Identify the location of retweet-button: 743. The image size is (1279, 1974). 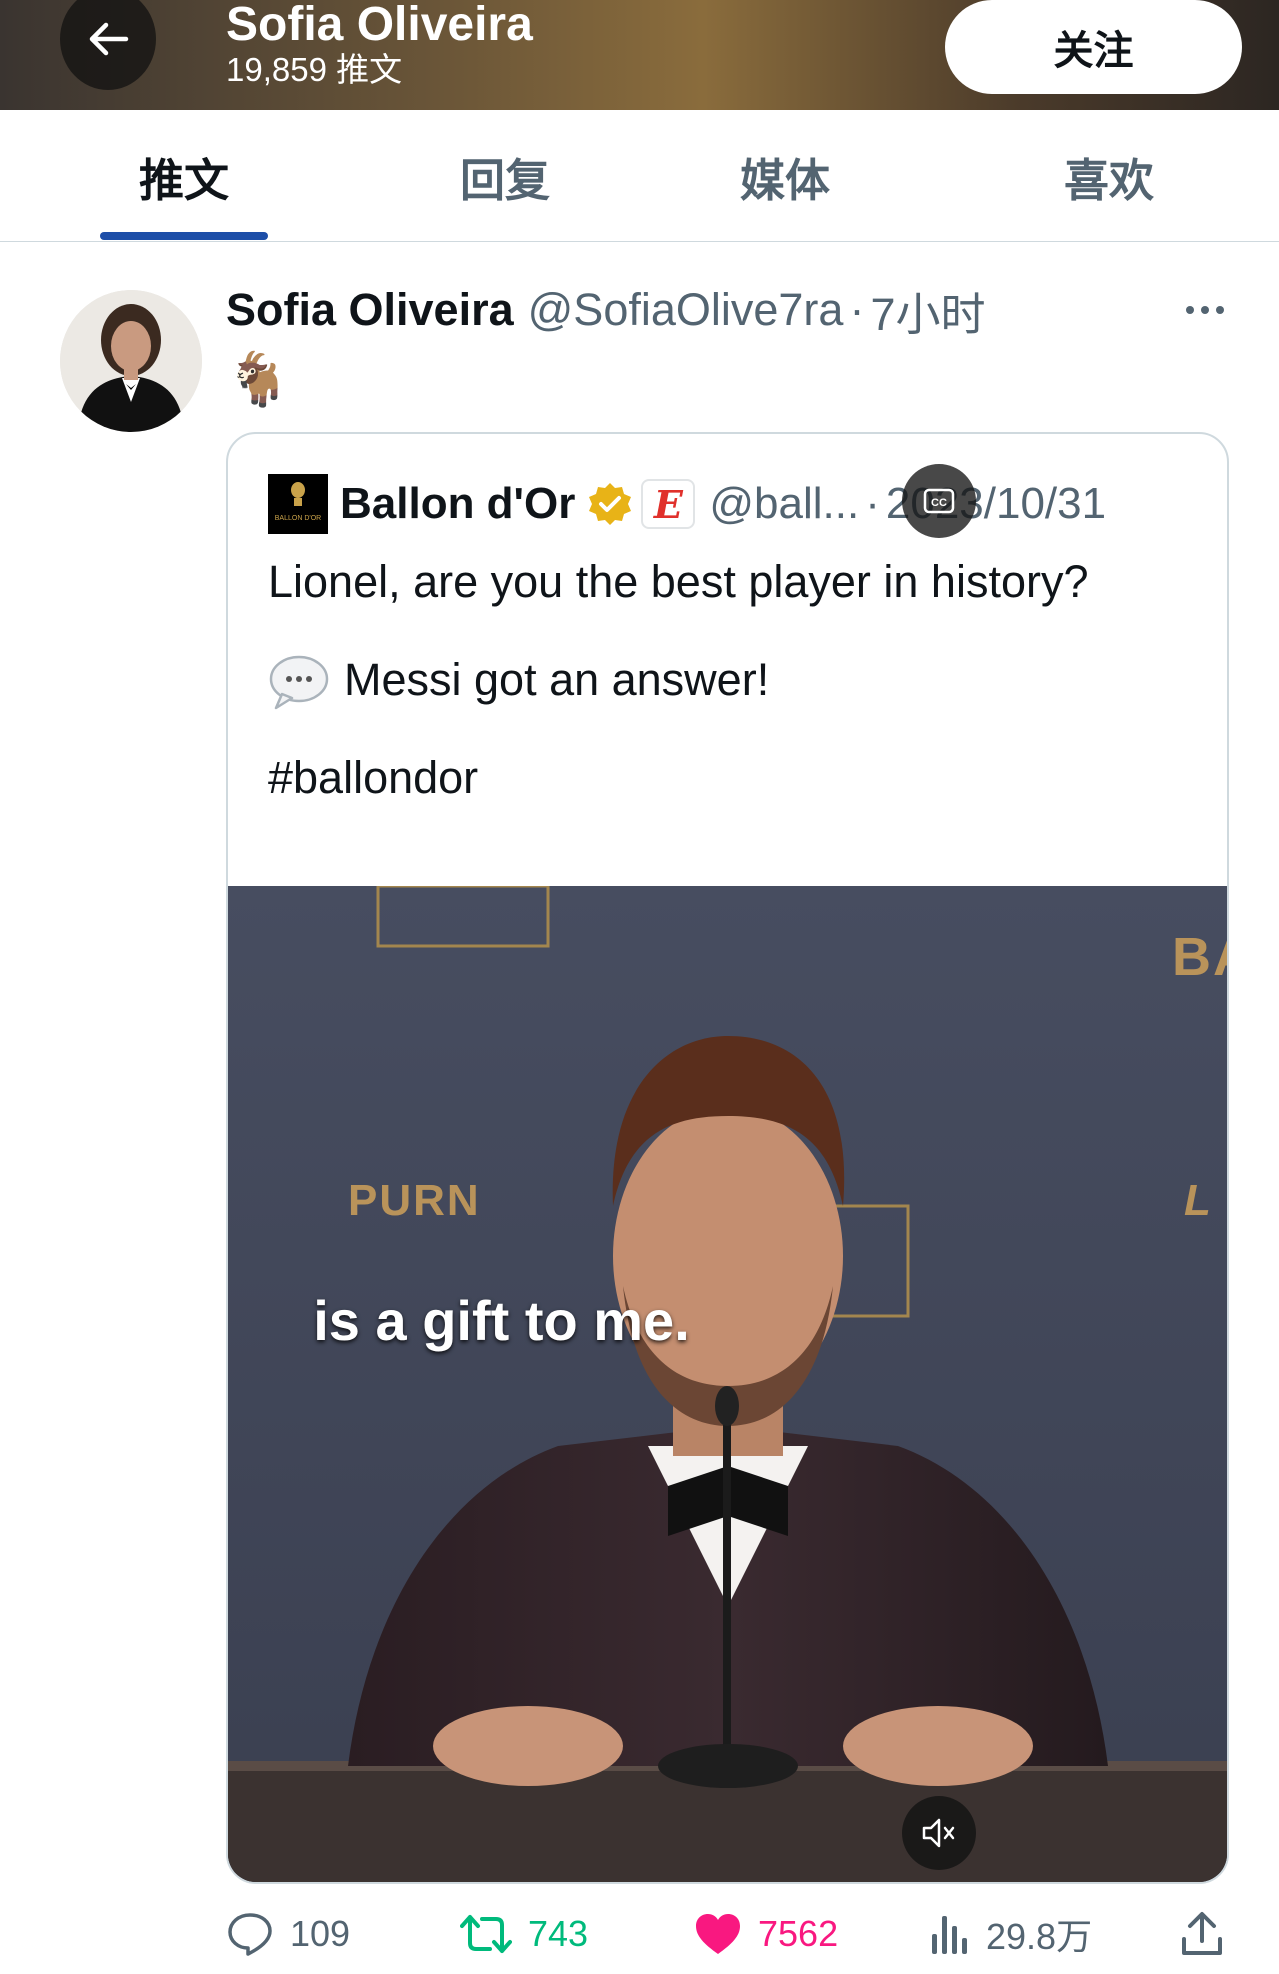
(524, 1934).